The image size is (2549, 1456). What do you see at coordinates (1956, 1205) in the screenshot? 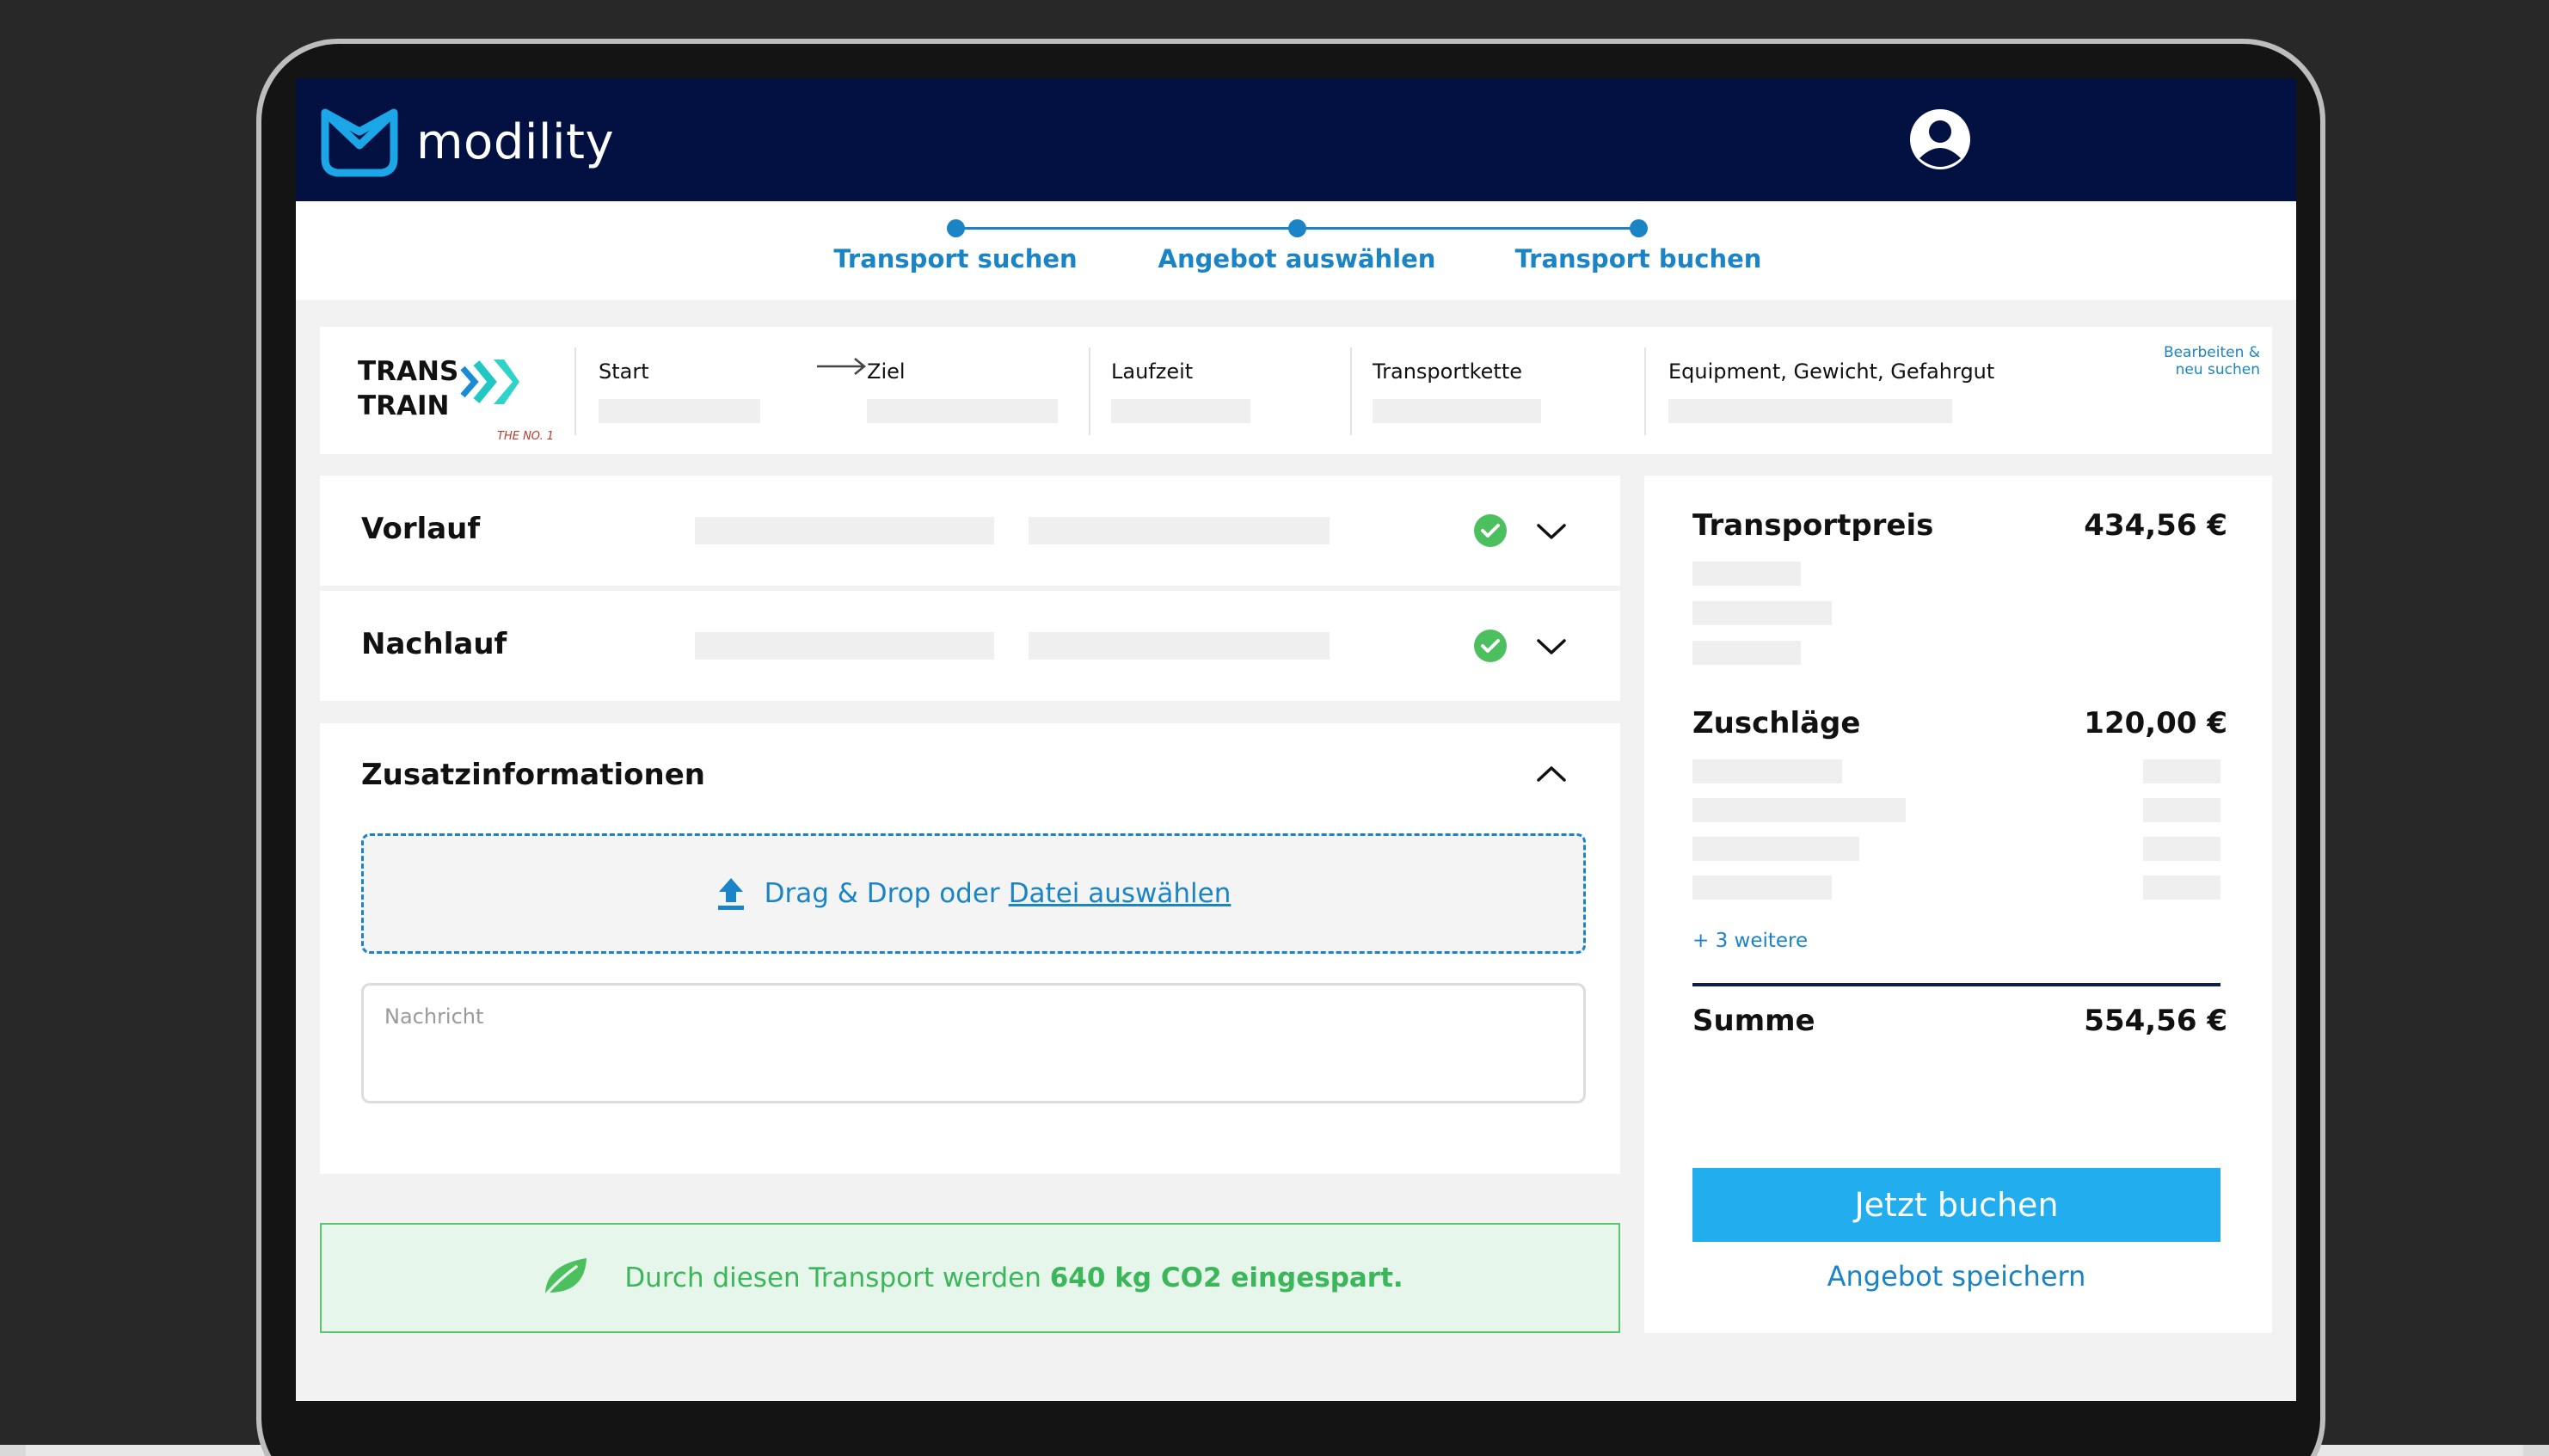
I see `book-now-button: Jetzt buchen` at bounding box center [1956, 1205].